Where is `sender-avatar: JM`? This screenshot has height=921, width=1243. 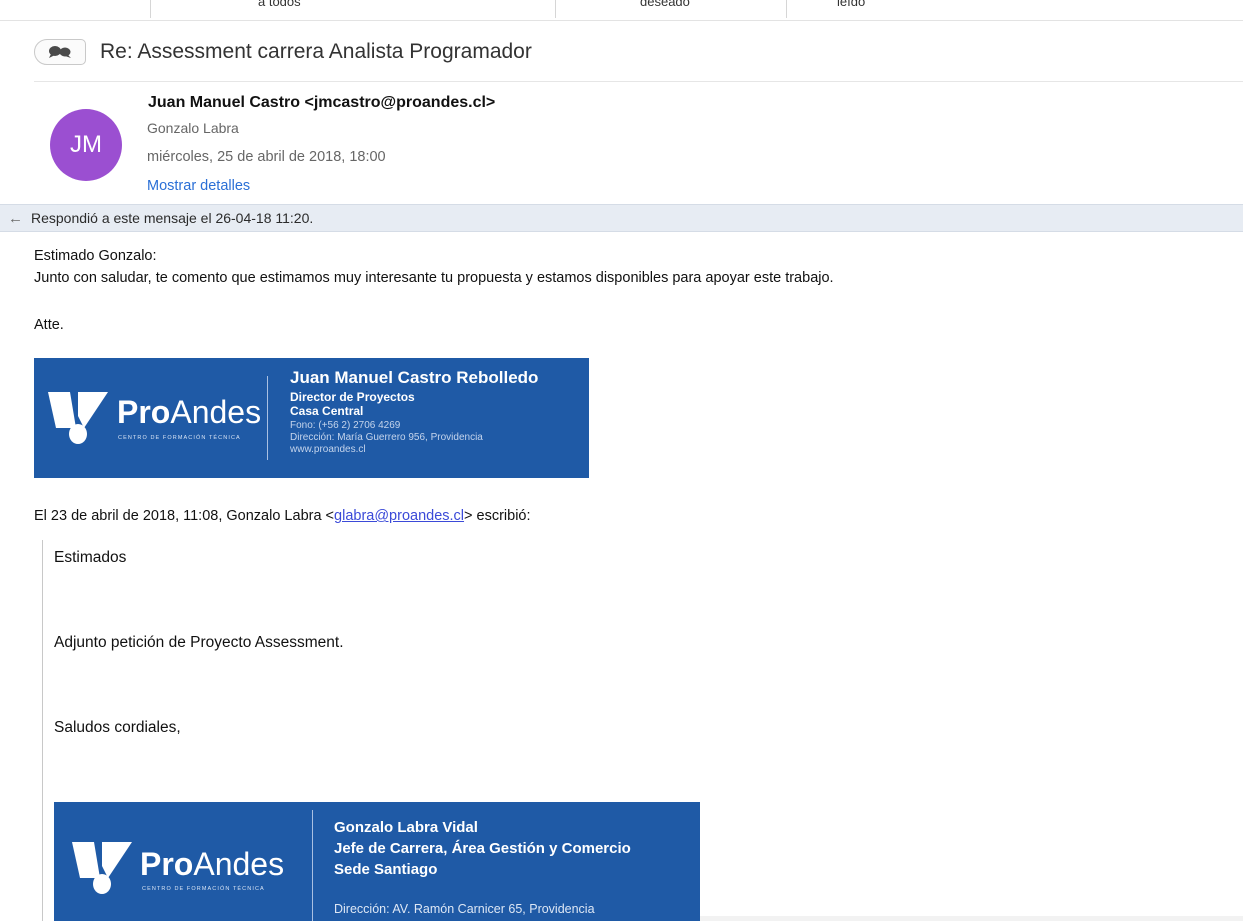
sender-avatar: JM is located at coordinates (86, 145).